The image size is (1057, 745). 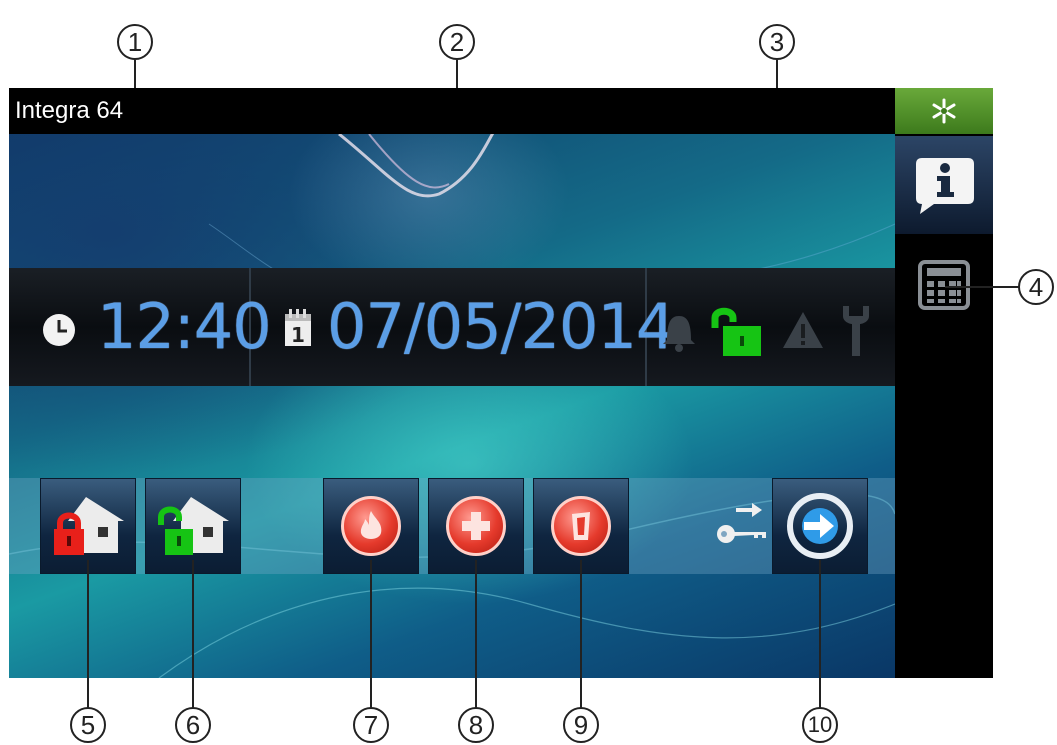 I want to click on calendar-icon: 1, so click(x=298, y=328).